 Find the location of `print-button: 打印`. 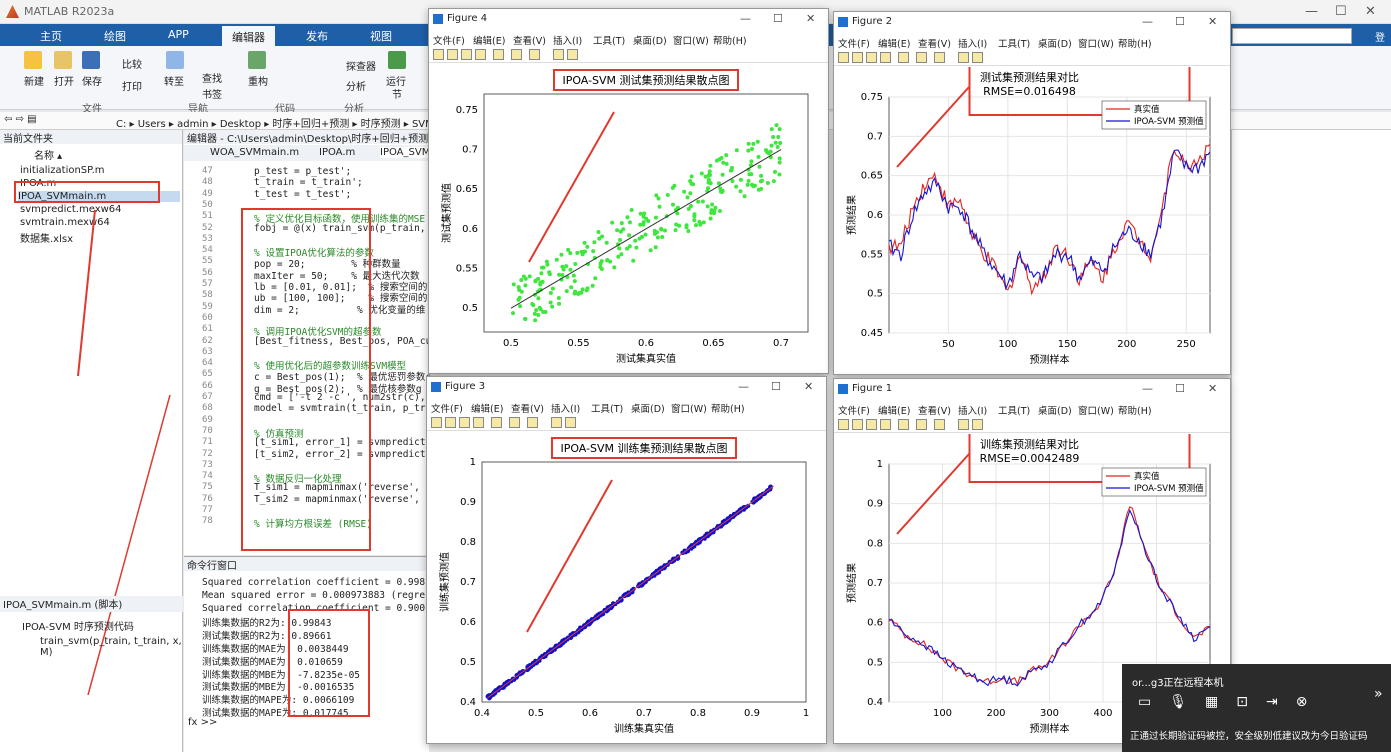

print-button: 打印 is located at coordinates (132, 85).